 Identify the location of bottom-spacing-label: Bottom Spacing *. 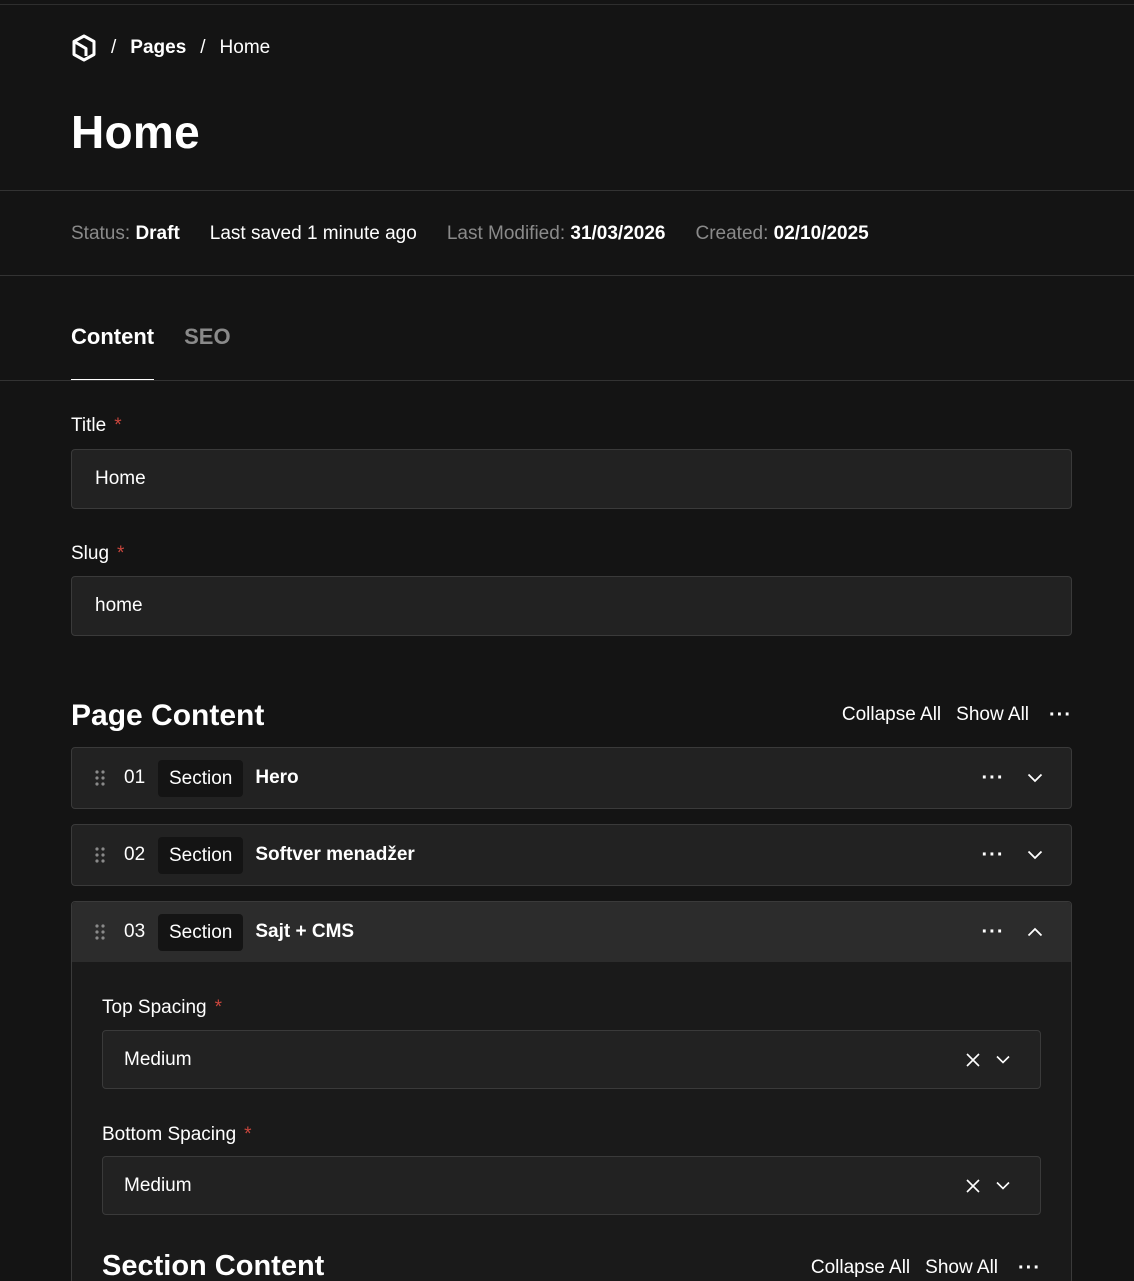
(177, 1135).